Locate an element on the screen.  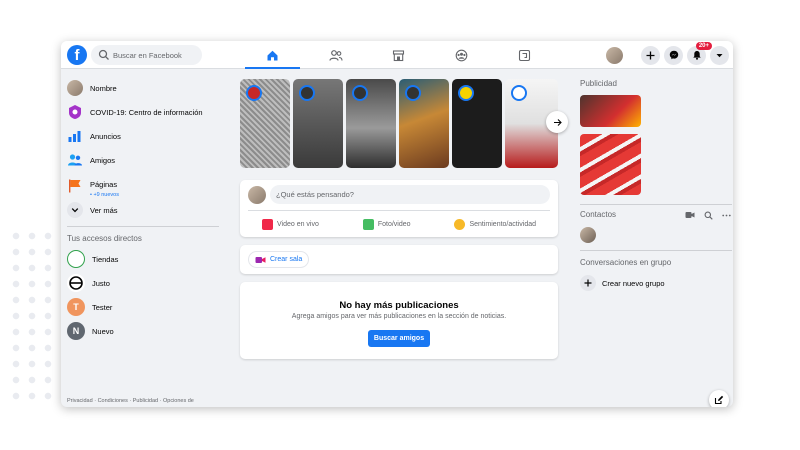
action-label: Sentimiento/actividad is located at coordinates (503, 224).